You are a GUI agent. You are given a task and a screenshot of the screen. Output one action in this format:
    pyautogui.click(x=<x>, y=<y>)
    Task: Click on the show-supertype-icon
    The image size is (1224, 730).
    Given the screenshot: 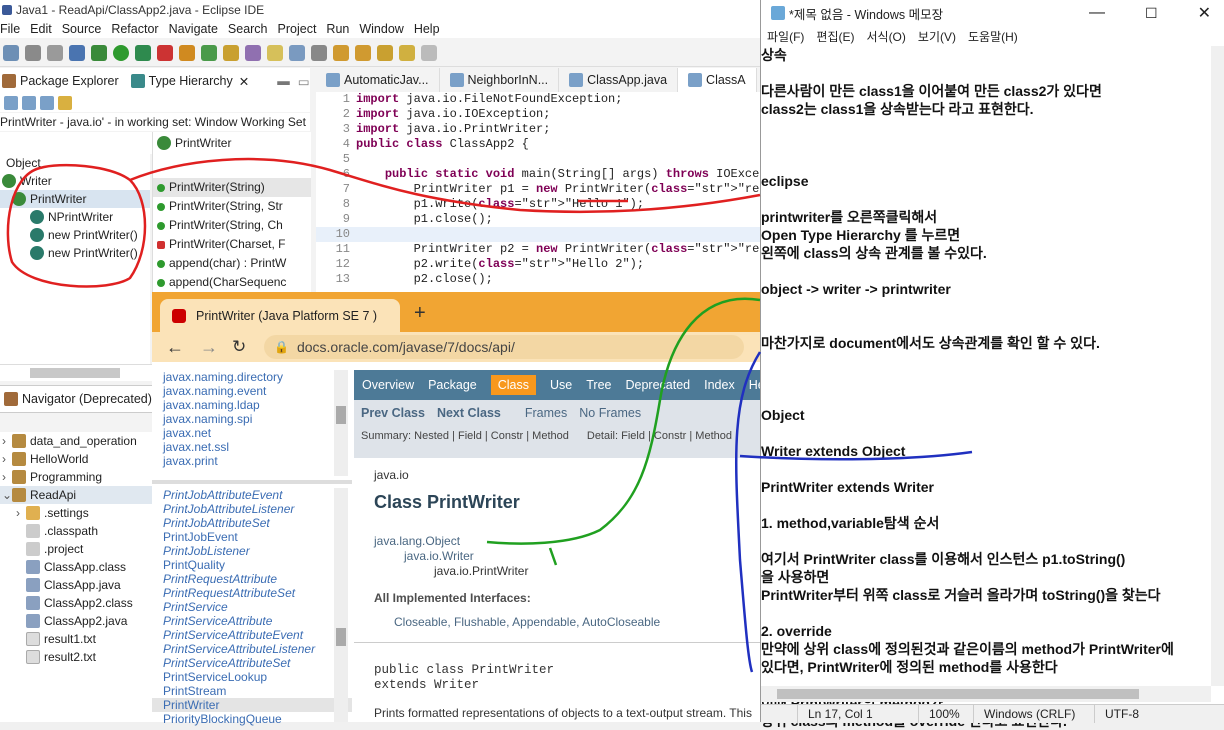 What is the action you would take?
    pyautogui.click(x=29, y=103)
    